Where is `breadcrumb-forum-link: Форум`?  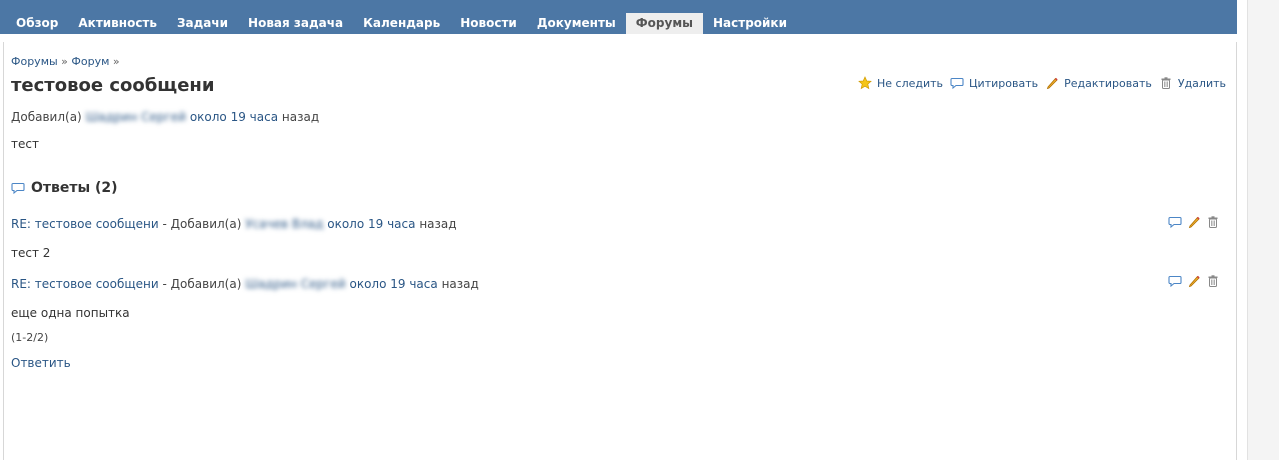
breadcrumb-forum-link: Форум is located at coordinates (90, 61).